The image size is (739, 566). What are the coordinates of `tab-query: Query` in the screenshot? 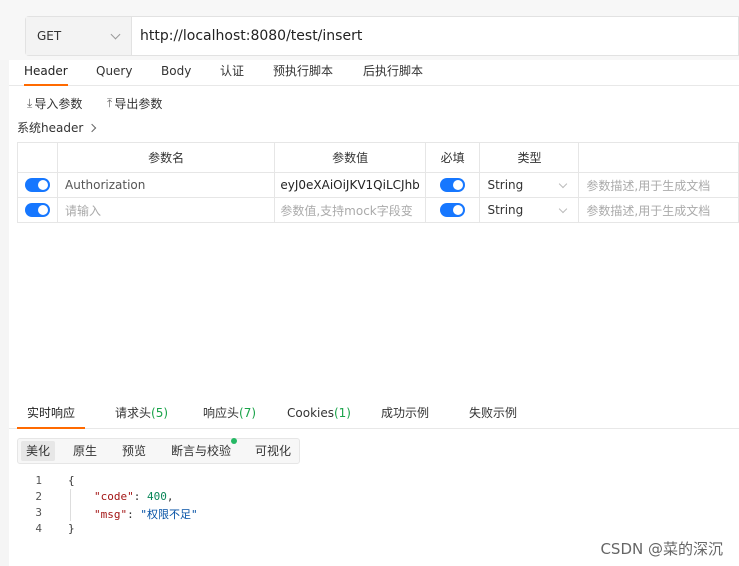 It's located at (114, 72).